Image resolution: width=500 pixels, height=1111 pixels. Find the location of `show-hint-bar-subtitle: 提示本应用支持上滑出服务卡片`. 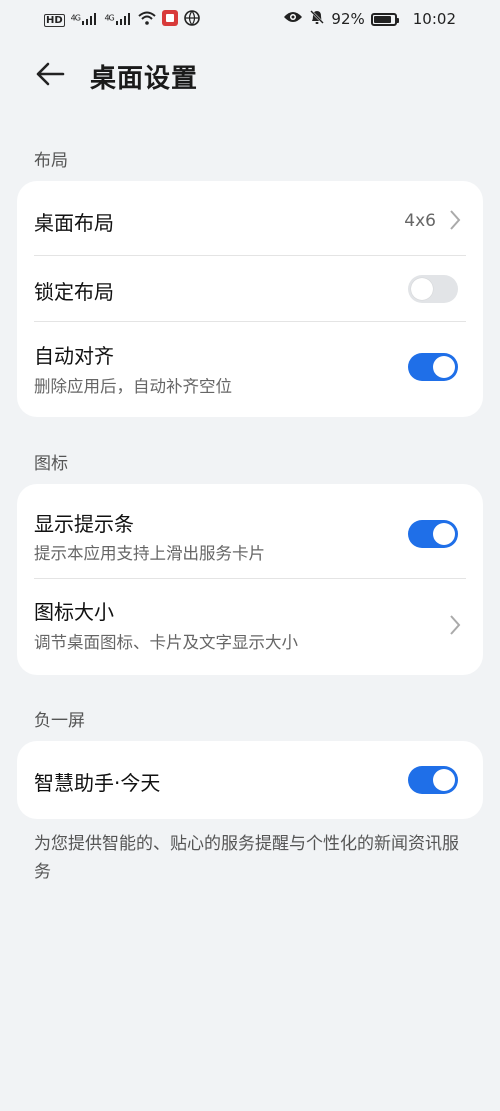

show-hint-bar-subtitle: 提示本应用支持上滑出服务卡片 is located at coordinates (149, 553).